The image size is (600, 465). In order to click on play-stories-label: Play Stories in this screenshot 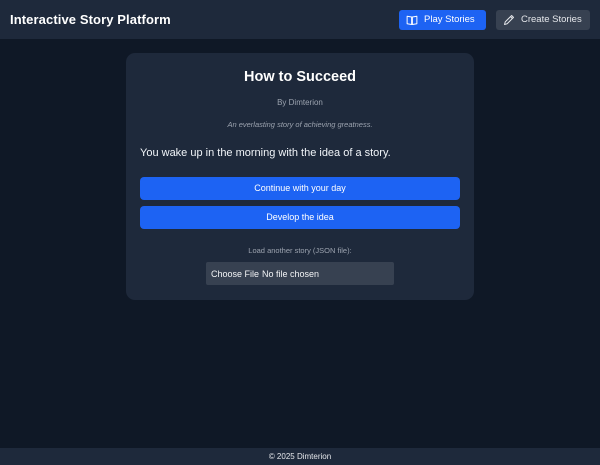, I will do `click(449, 19)`.